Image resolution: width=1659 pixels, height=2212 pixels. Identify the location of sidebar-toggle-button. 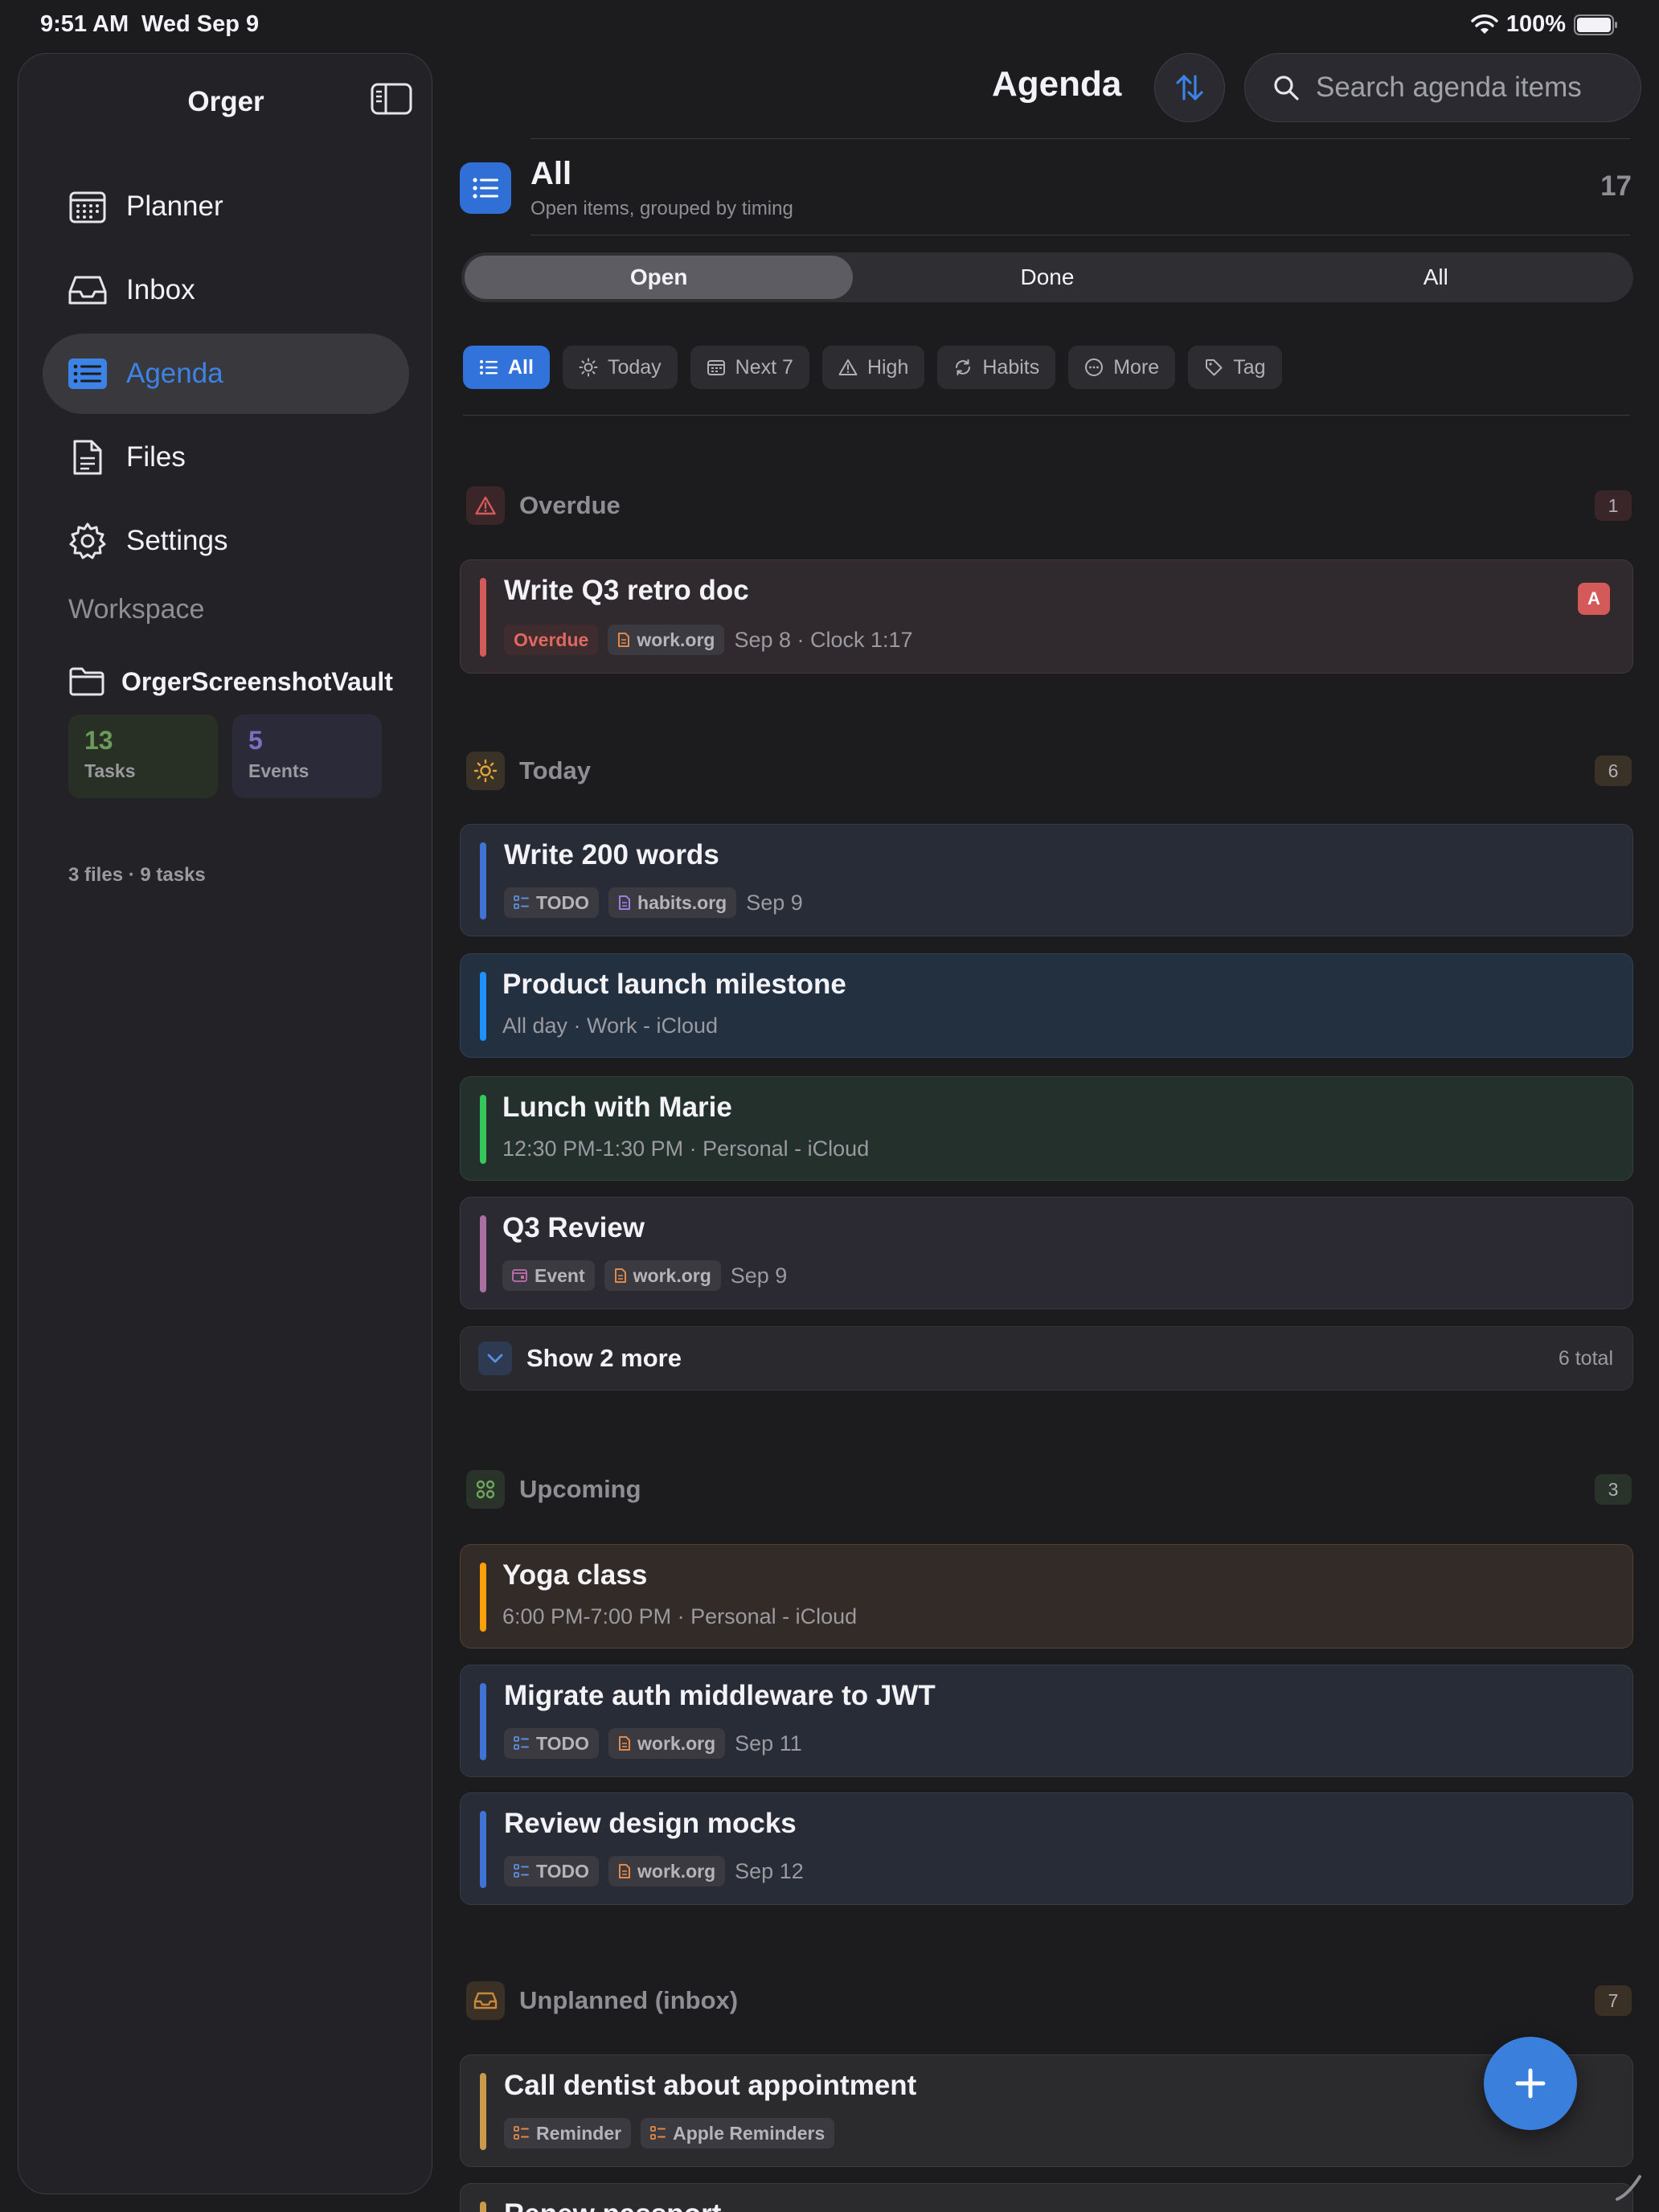
(391, 99).